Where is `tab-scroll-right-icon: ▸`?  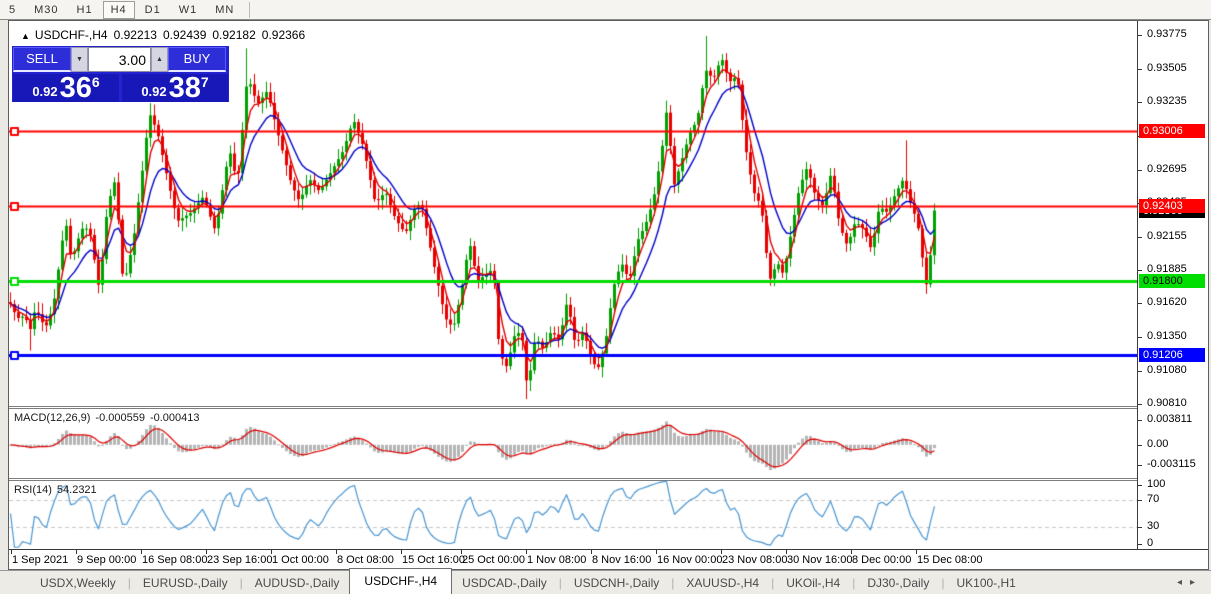
tab-scroll-right-icon: ▸ is located at coordinates (1196, 582).